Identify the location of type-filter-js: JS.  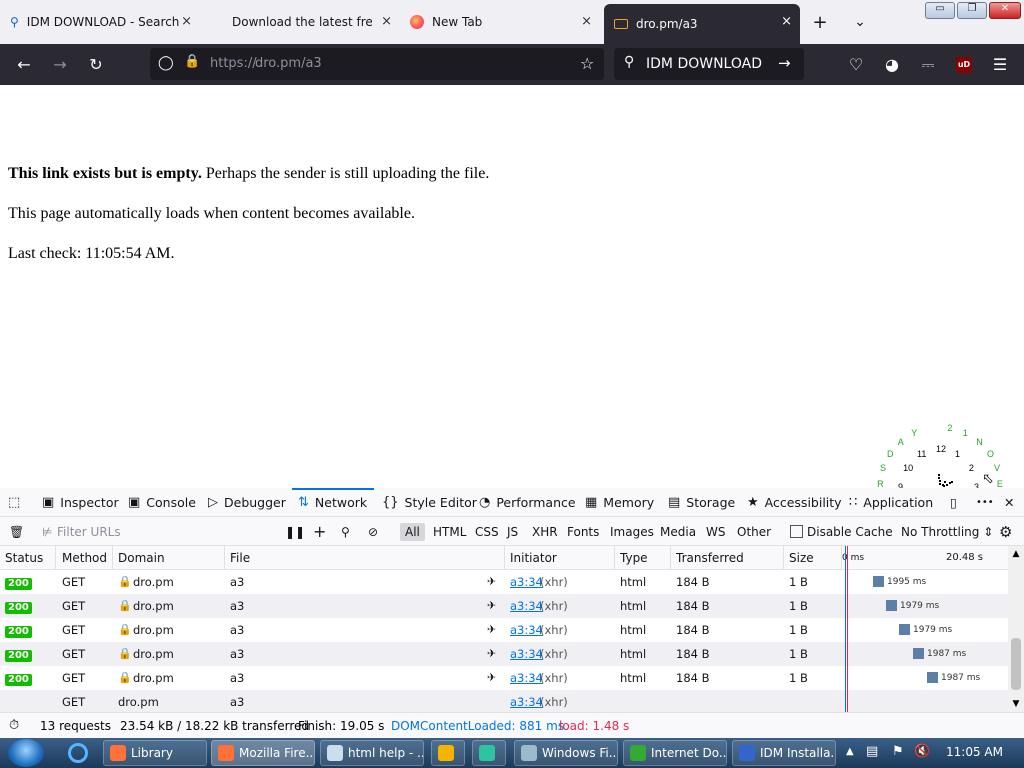
(512, 531).